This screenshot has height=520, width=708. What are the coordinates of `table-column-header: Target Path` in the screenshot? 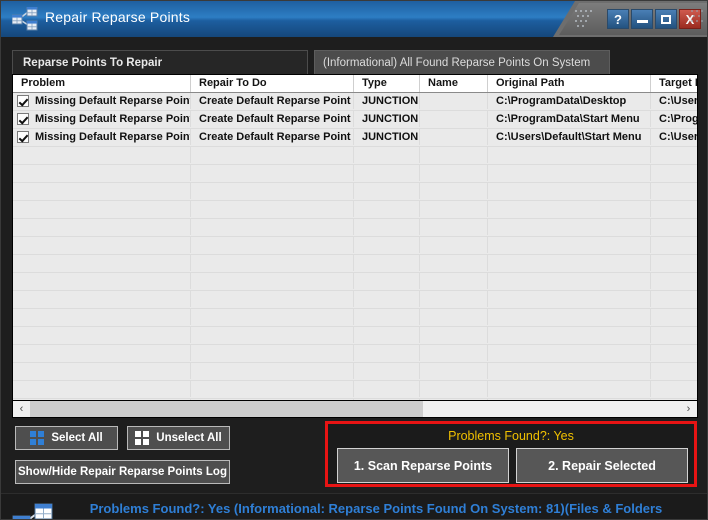 It's located at (674, 83).